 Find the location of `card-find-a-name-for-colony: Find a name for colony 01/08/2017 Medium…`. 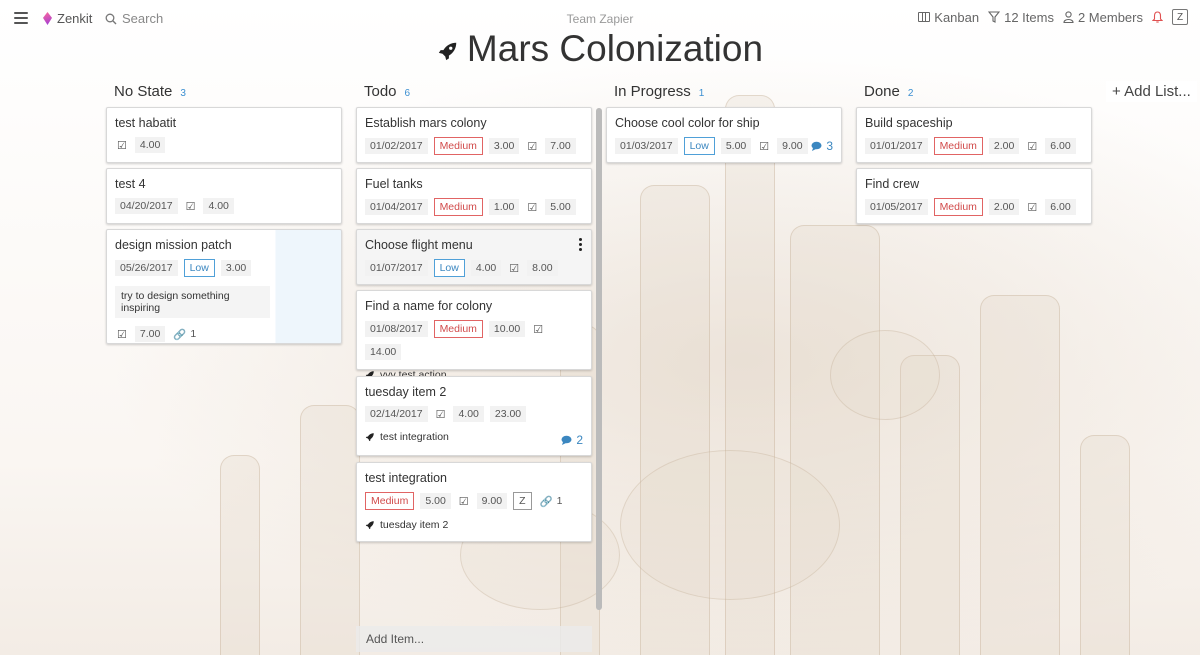

card-find-a-name-for-colony: Find a name for colony 01/08/2017 Medium… is located at coordinates (474, 335).